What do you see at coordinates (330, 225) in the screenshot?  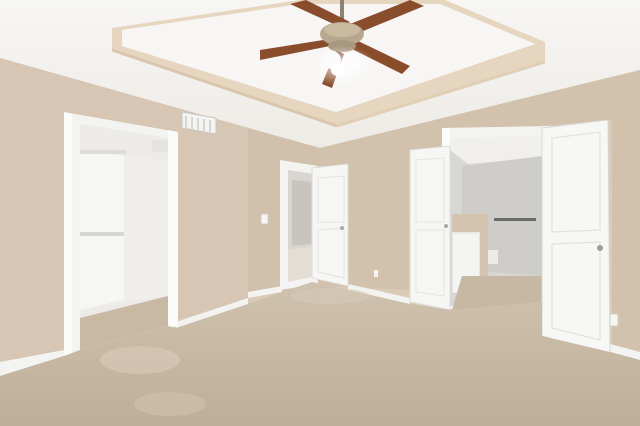 I see `hallway-door` at bounding box center [330, 225].